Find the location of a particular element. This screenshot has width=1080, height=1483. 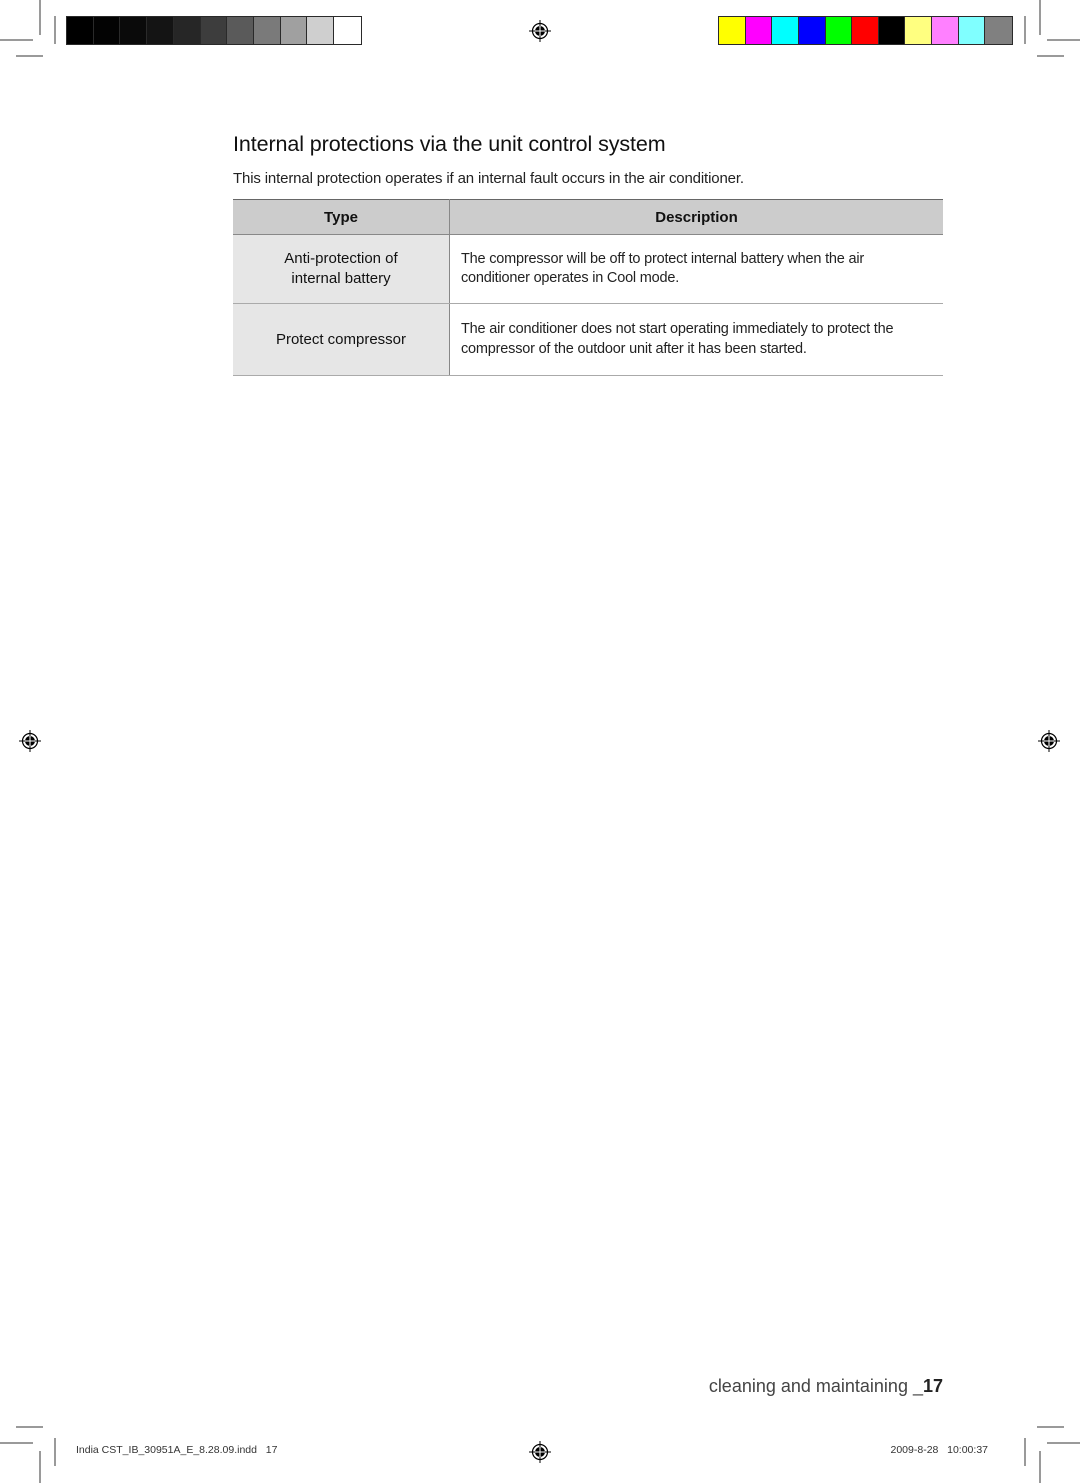

table-header-row: Type Description is located at coordinates (588, 217).